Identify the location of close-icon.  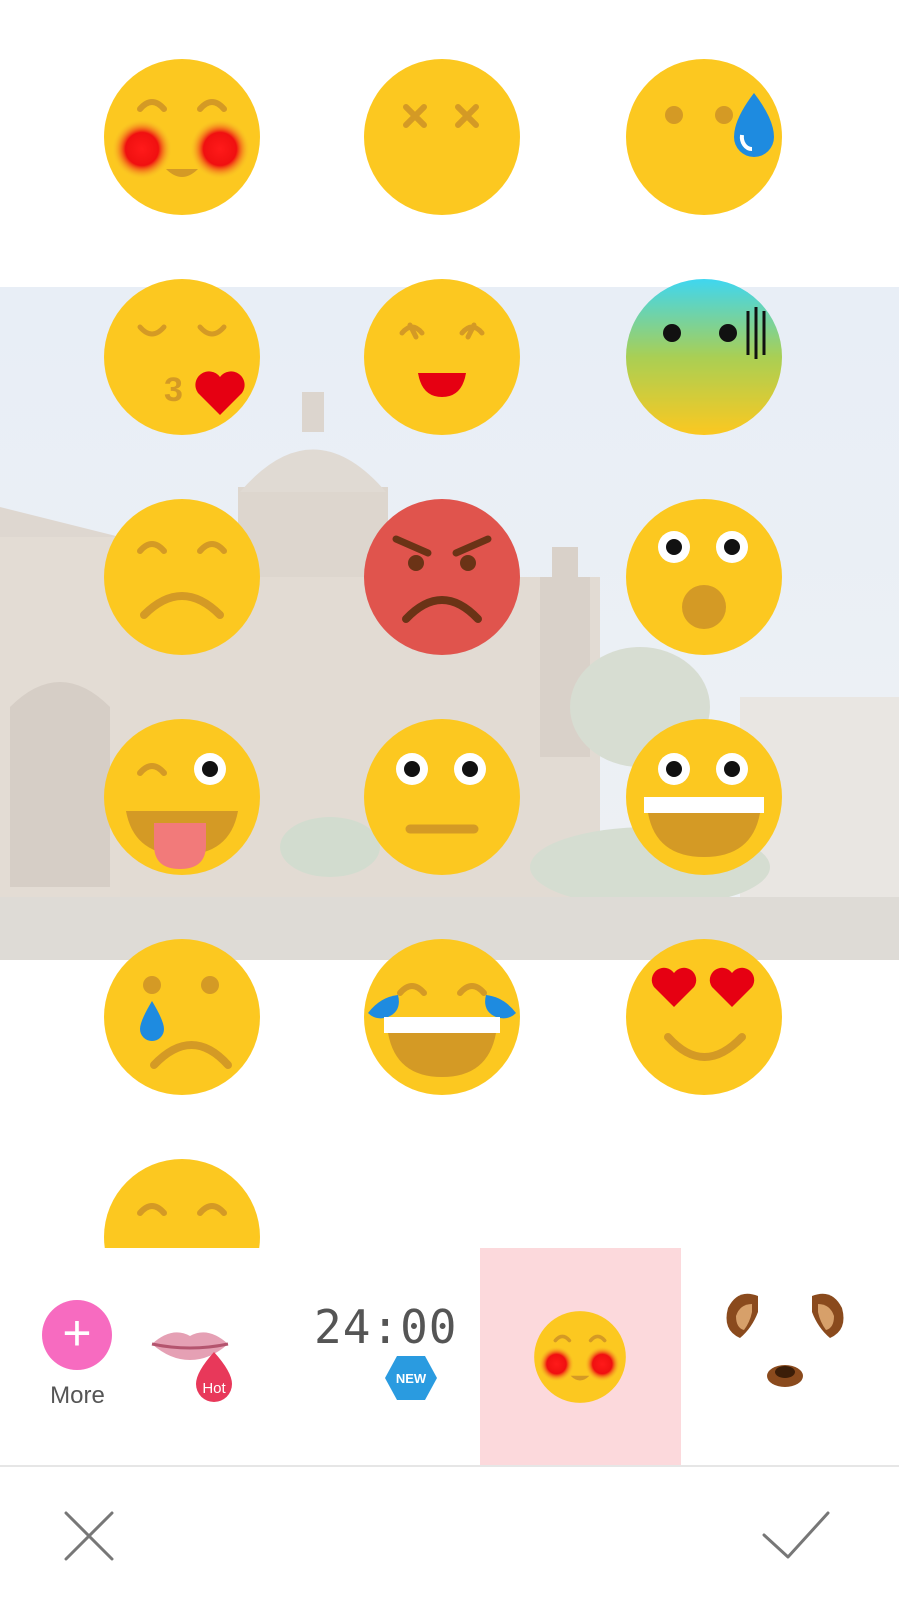
(89, 1536).